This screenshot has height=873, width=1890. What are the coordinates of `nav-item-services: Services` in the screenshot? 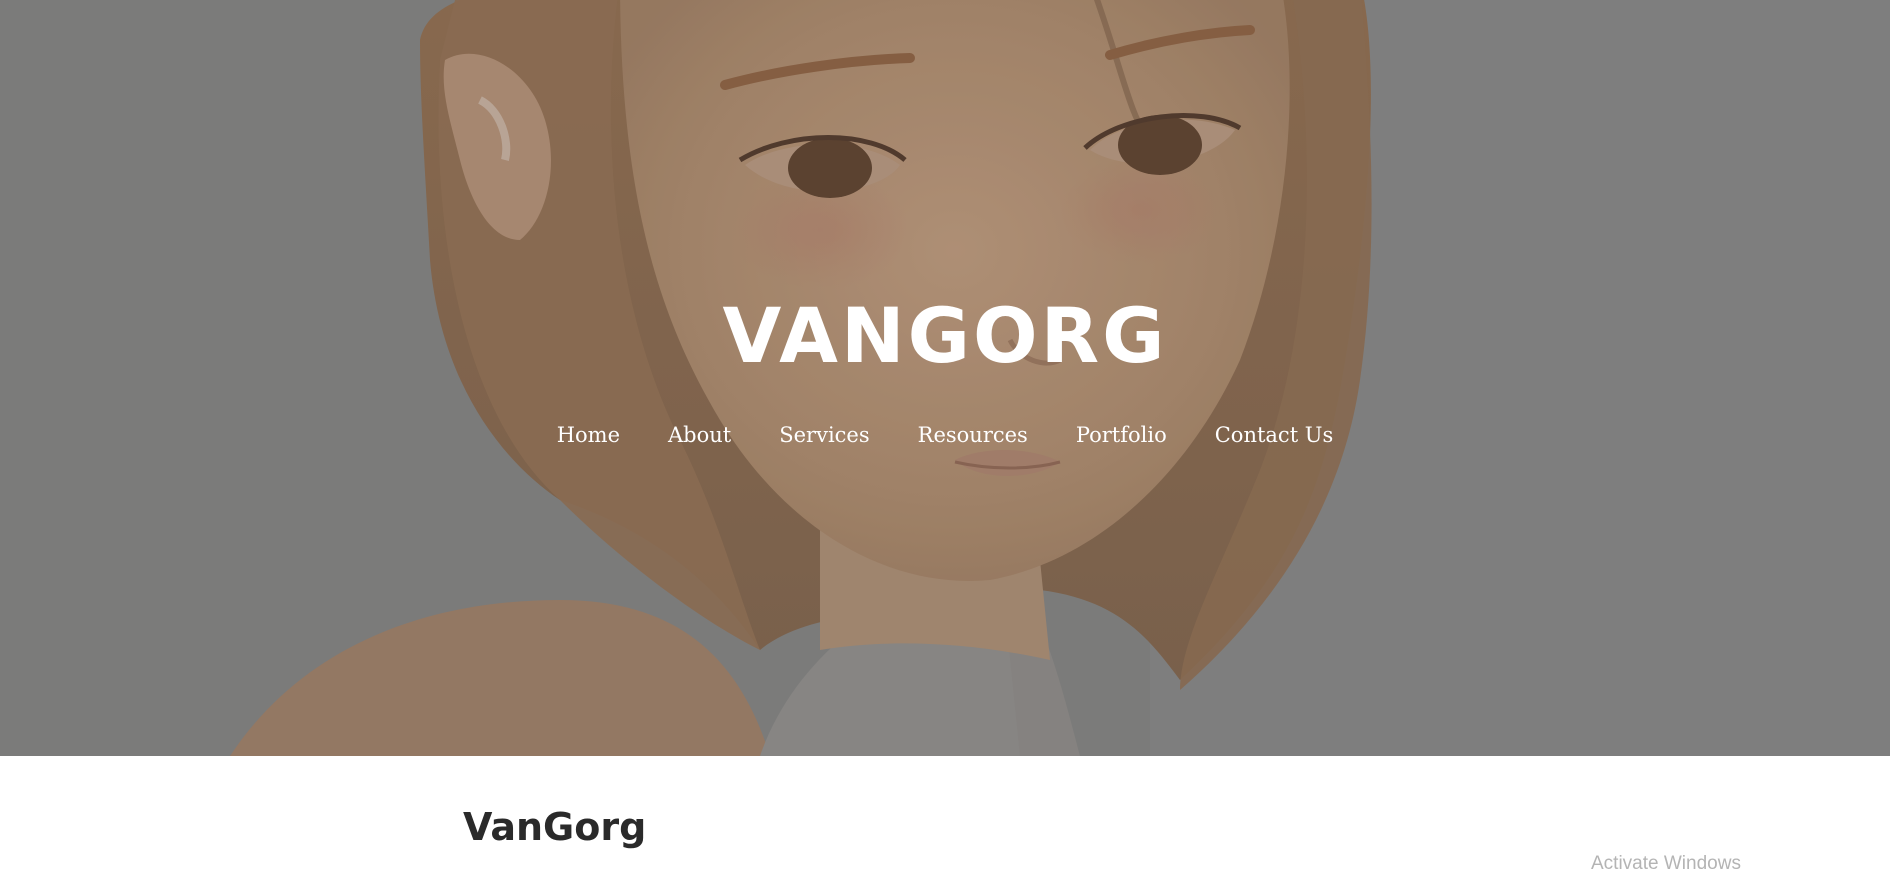 It's located at (824, 435).